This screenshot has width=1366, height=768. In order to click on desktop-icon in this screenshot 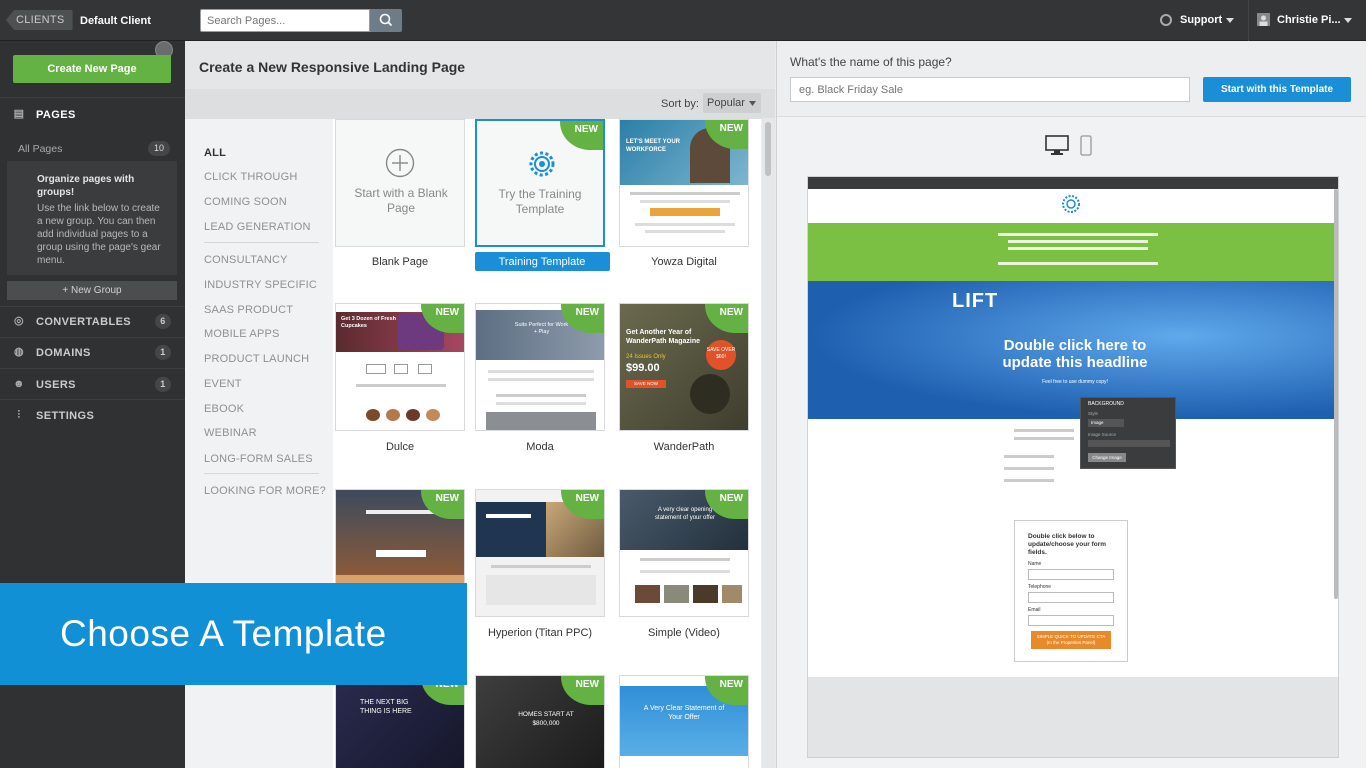, I will do `click(1057, 145)`.